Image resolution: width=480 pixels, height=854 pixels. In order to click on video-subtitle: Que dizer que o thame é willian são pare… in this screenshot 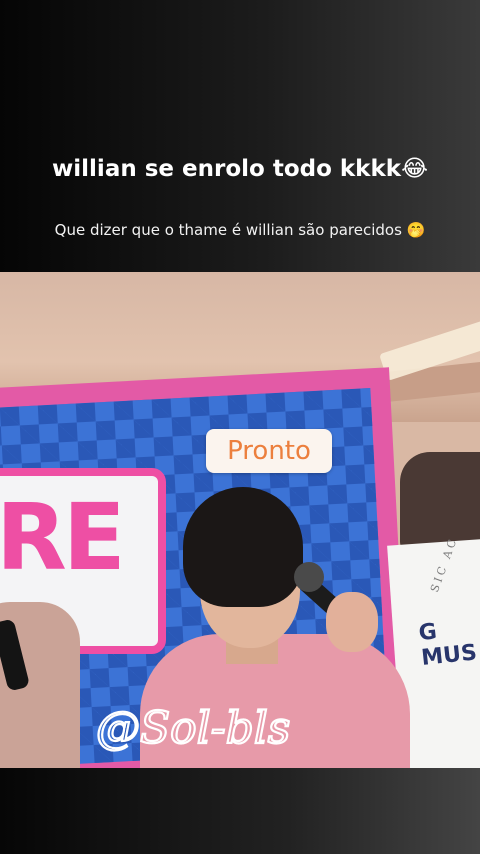, I will do `click(240, 230)`.